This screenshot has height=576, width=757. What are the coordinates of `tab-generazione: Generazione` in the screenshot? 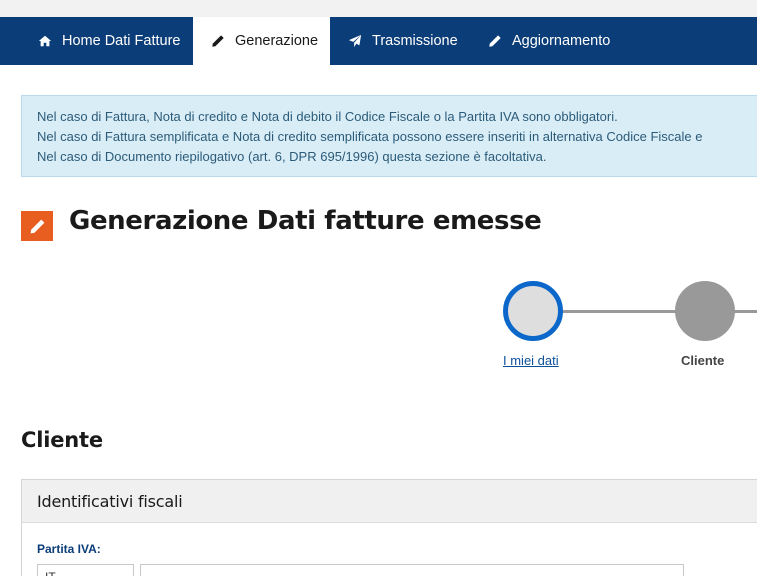 It's located at (261, 41).